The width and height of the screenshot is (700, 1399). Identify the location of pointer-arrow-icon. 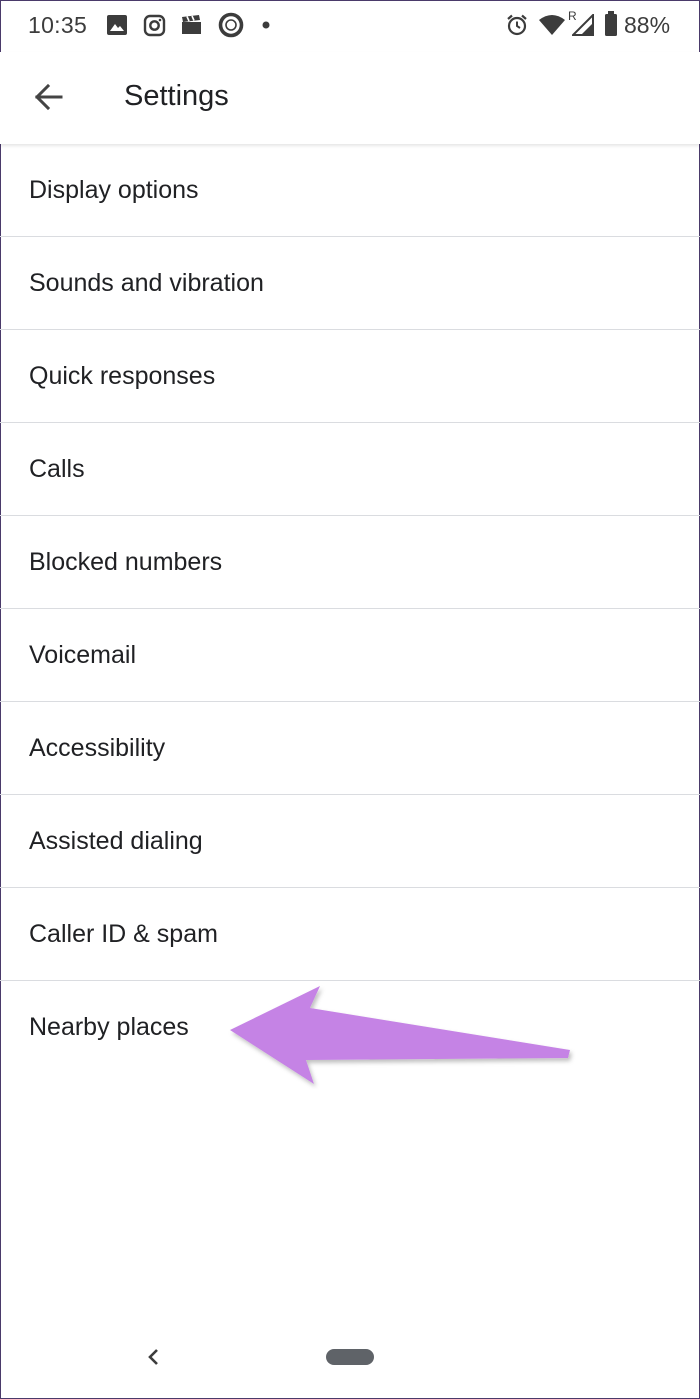
(400, 1035).